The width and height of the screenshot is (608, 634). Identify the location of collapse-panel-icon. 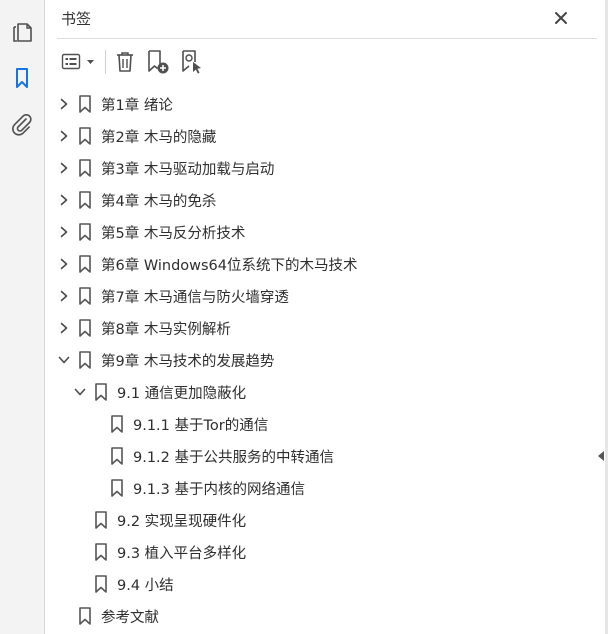
(601, 456).